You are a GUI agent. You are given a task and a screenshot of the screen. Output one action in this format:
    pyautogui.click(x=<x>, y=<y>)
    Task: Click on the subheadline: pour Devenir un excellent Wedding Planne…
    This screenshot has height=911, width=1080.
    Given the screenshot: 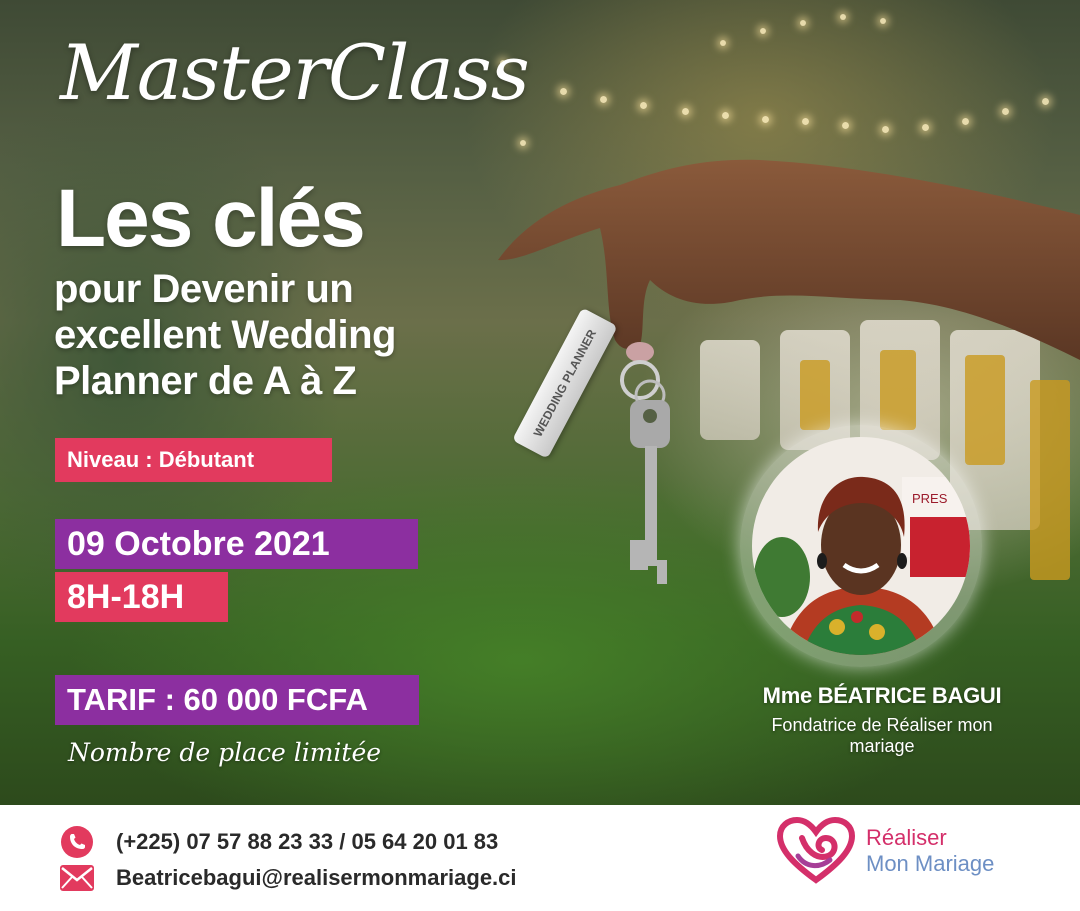 What is the action you would take?
    pyautogui.click(x=225, y=335)
    